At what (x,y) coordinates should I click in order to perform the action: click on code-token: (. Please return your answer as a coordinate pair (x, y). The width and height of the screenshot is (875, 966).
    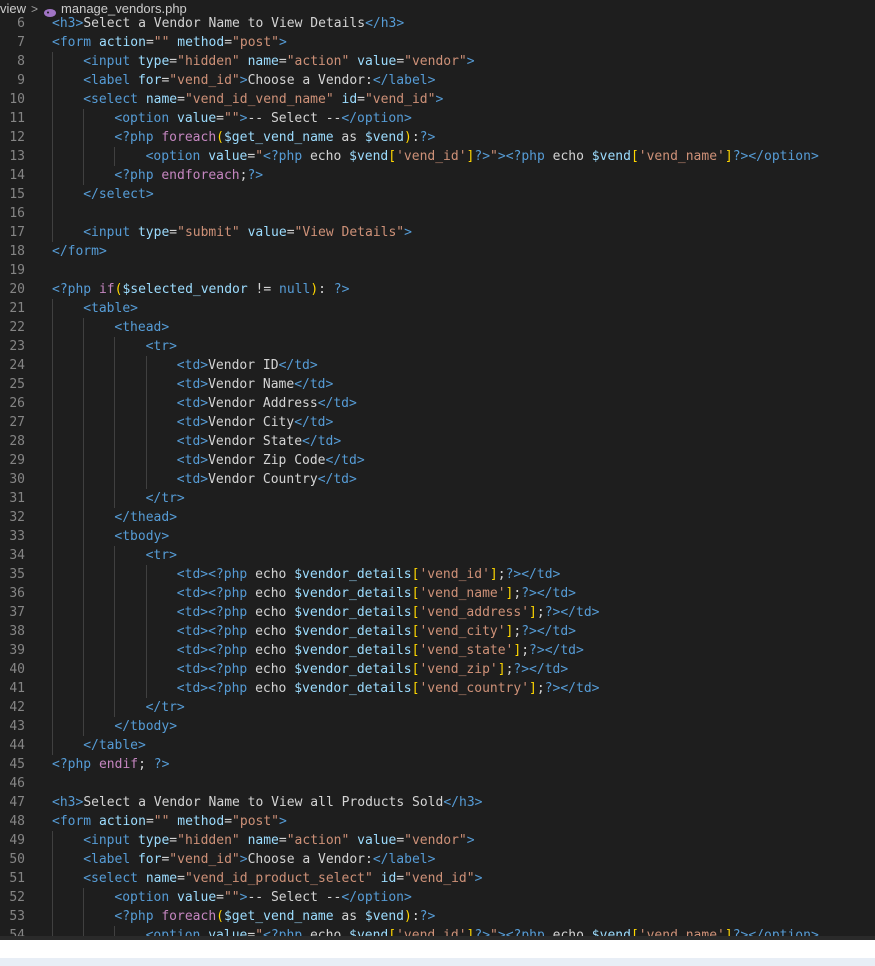
    Looking at the image, I should click on (220, 137).